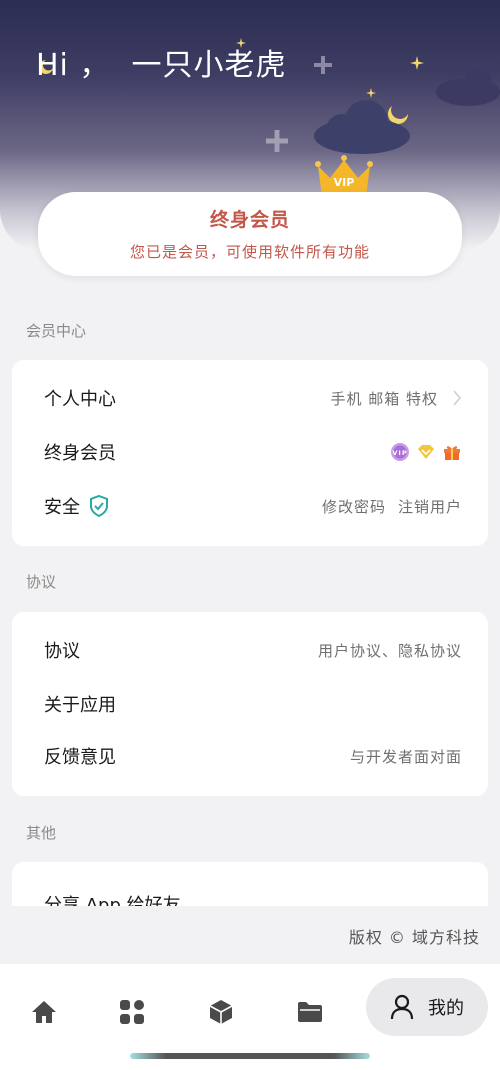  I want to click on folder-icon, so click(310, 1012).